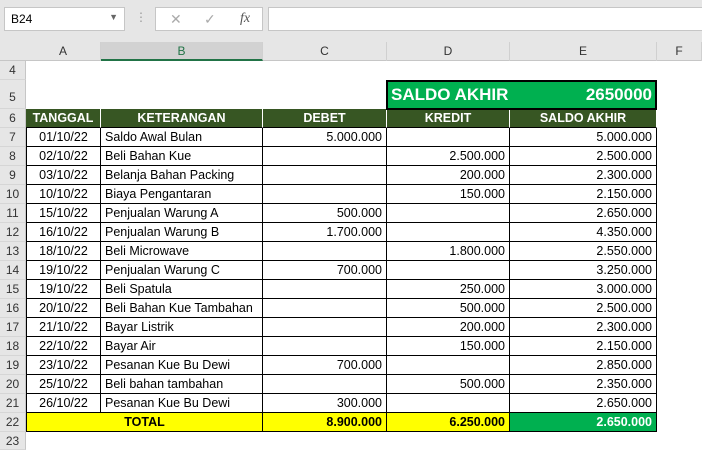 This screenshot has width=702, height=450. Describe the element at coordinates (583, 118) in the screenshot. I see `header-saldo-akhir: SALDO AKHIR` at that location.